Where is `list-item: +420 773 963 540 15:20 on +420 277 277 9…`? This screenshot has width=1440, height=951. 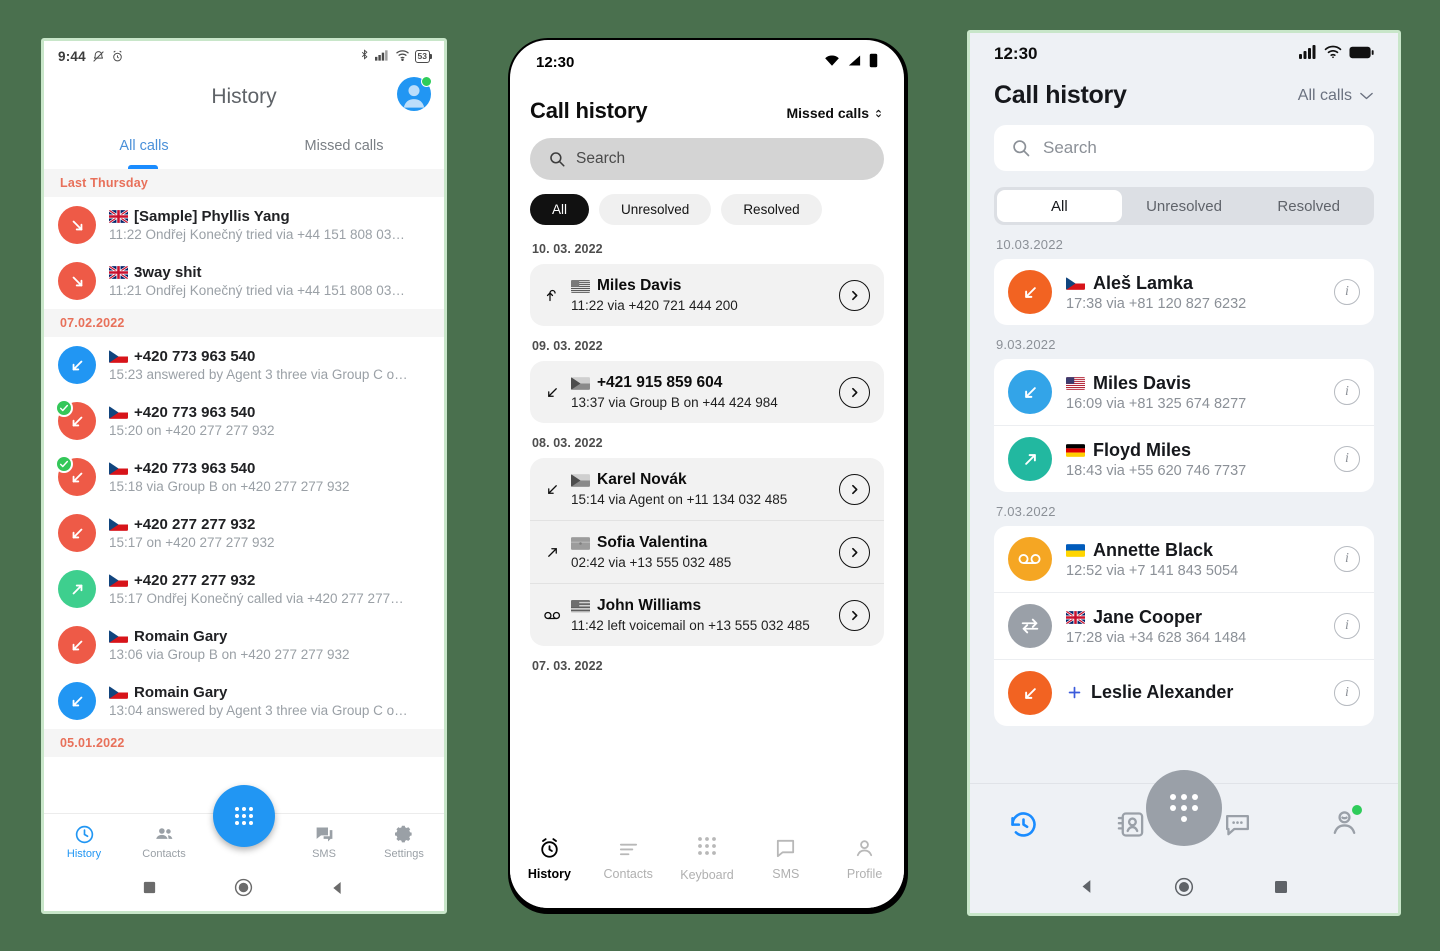
list-item: +420 773 963 540 15:20 on +420 277 277 9… is located at coordinates (244, 421).